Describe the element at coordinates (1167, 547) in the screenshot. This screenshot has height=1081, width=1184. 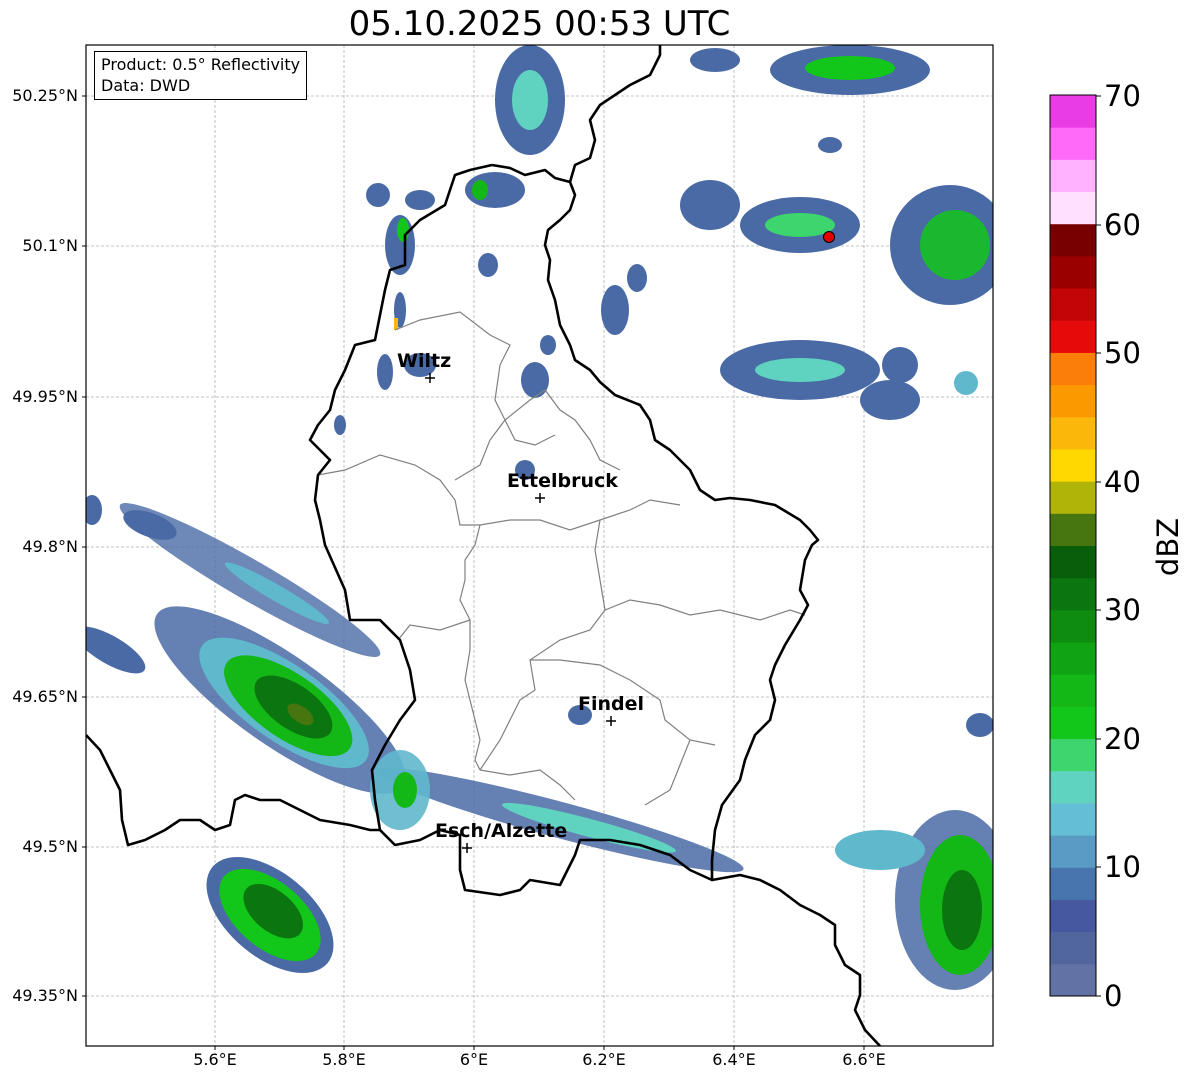
I see `colorbar-unit-label: dBZ` at that location.